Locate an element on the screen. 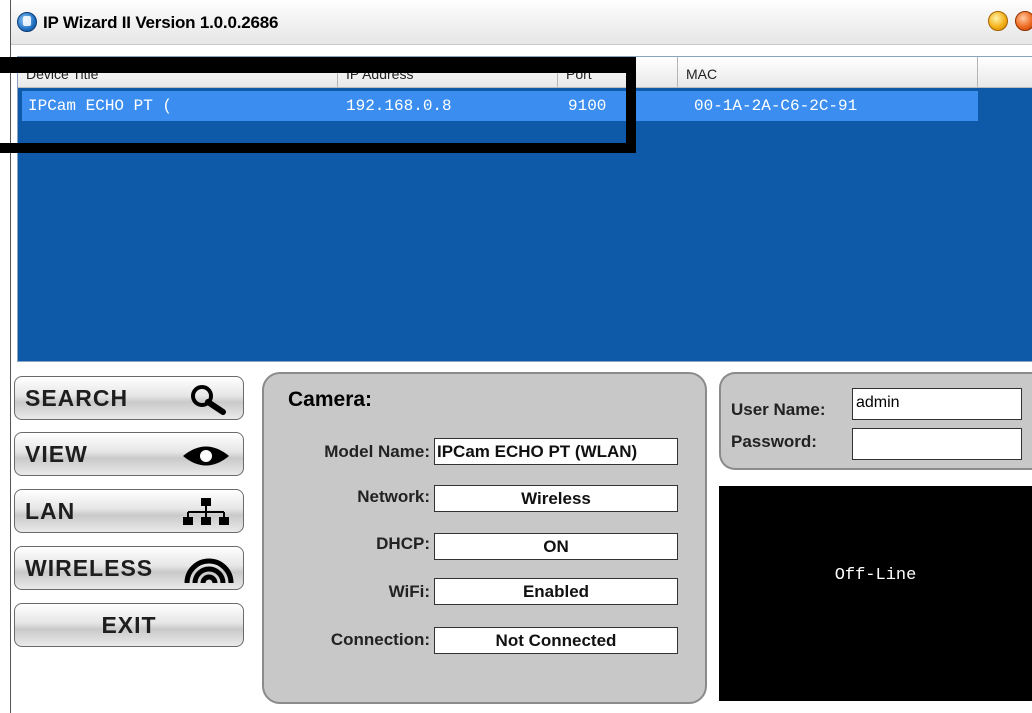 The image size is (1032, 713). dhcp-label: DHCP: is located at coordinates (403, 543).